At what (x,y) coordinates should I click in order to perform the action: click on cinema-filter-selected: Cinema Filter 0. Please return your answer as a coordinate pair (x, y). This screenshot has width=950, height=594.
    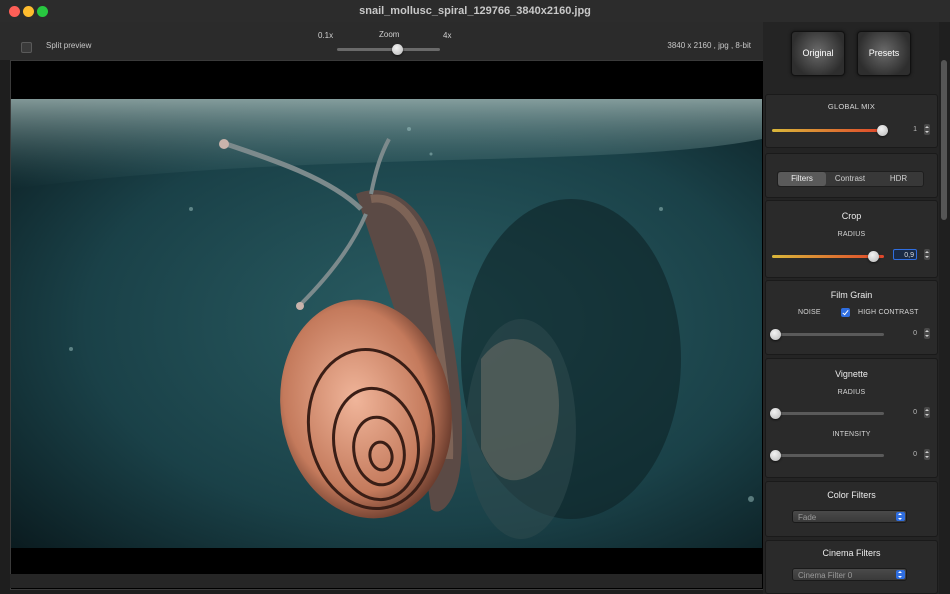
    Looking at the image, I should click on (825, 575).